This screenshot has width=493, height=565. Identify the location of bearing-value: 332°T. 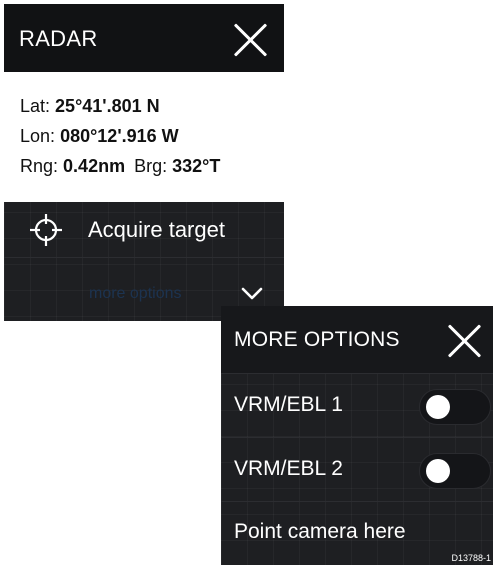
(196, 166).